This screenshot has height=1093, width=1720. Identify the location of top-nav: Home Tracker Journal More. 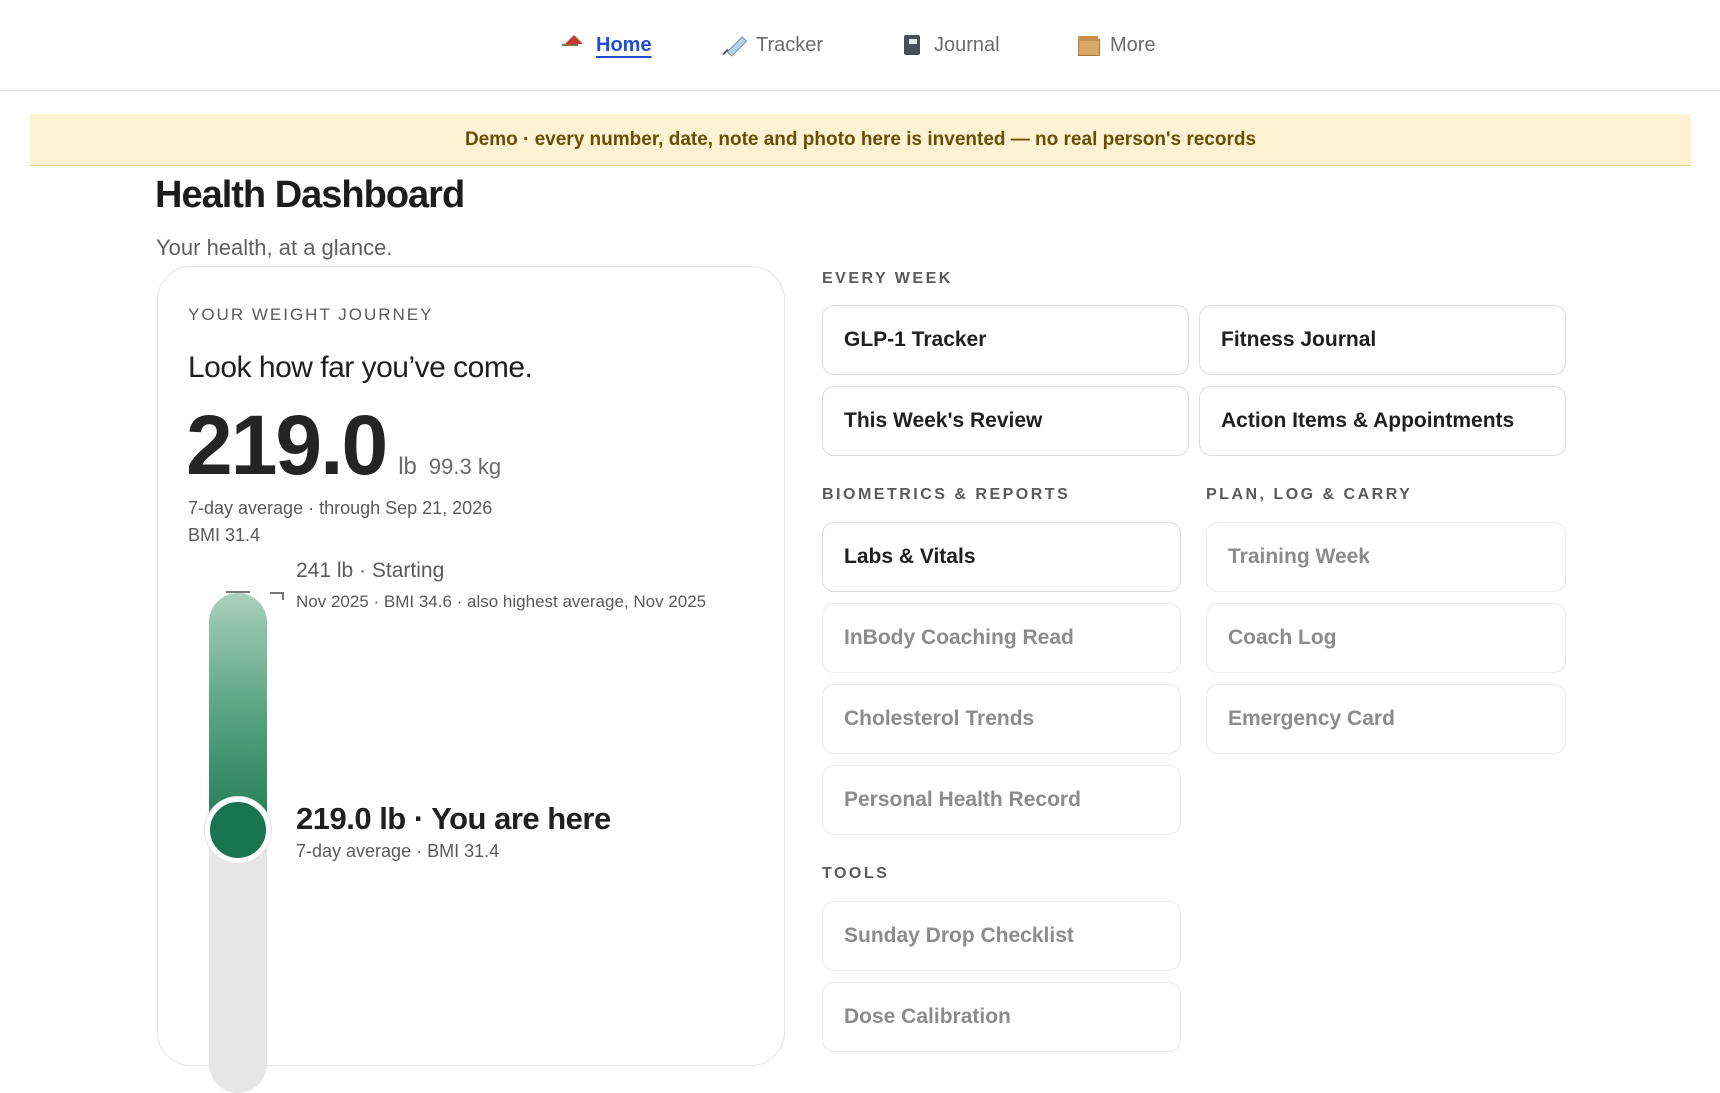
(860, 45).